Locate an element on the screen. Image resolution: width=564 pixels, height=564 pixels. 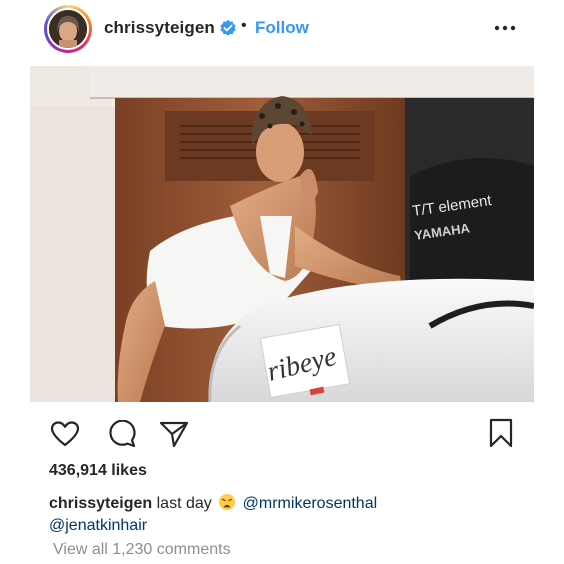
heart-icon is located at coordinates (65, 434).